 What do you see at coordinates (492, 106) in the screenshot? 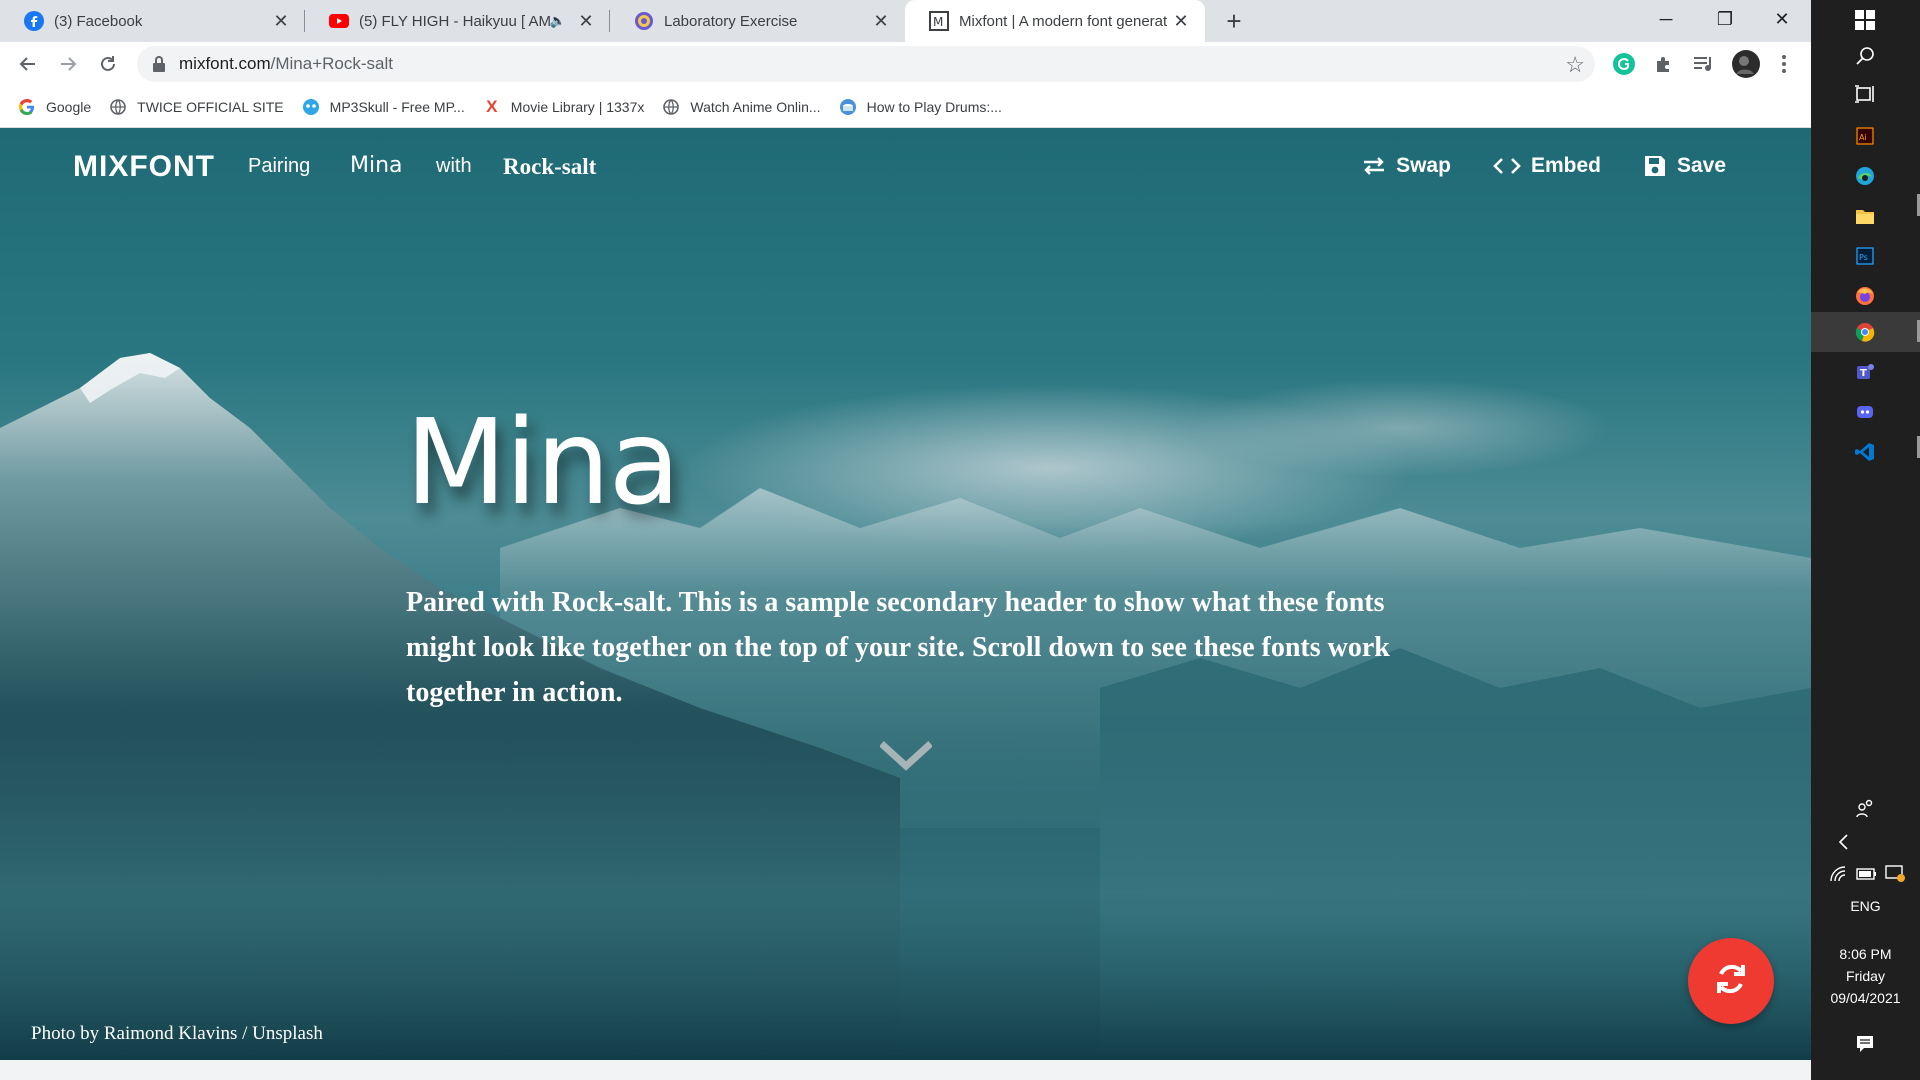
I see `x-icon: X` at bounding box center [492, 106].